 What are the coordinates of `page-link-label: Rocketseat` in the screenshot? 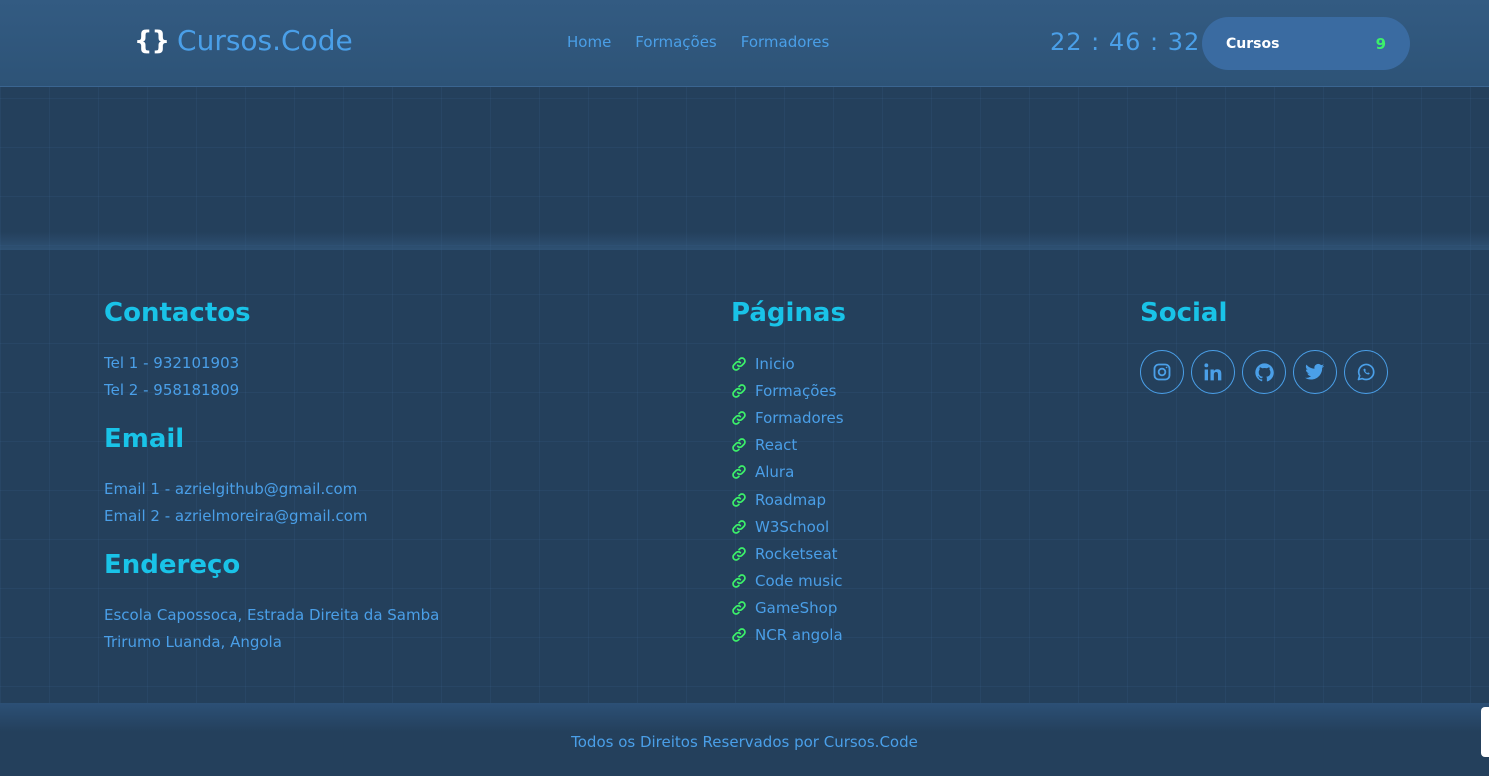 It's located at (796, 553).